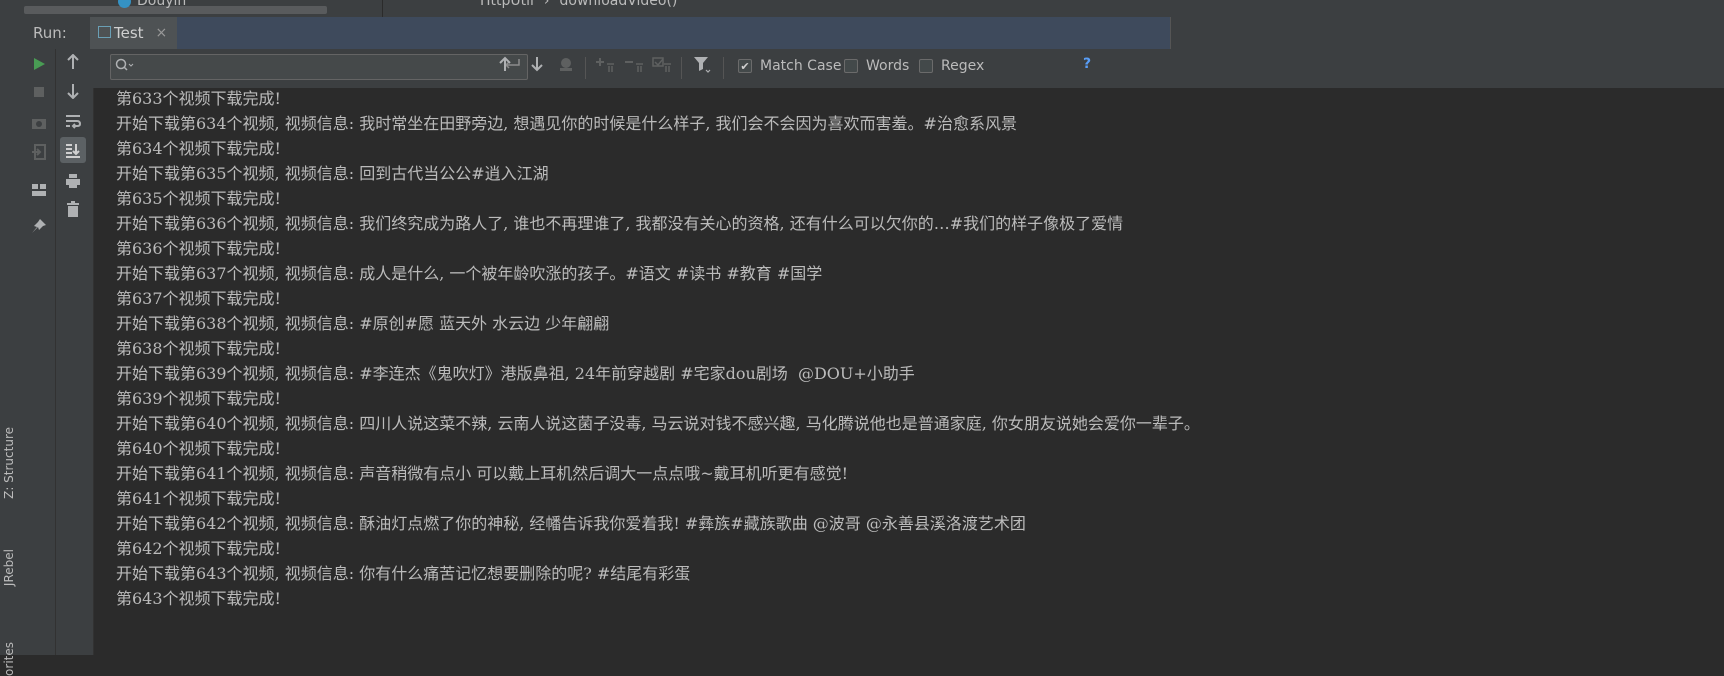  Describe the element at coordinates (9, 659) in the screenshot. I see `favorites-tab: orites` at that location.